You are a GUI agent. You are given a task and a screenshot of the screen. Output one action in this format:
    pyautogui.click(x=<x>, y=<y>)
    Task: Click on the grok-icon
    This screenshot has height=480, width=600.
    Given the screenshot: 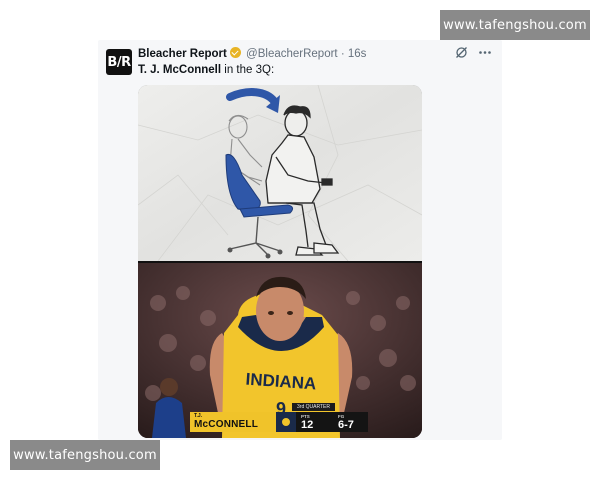 What is the action you would take?
    pyautogui.click(x=461, y=54)
    